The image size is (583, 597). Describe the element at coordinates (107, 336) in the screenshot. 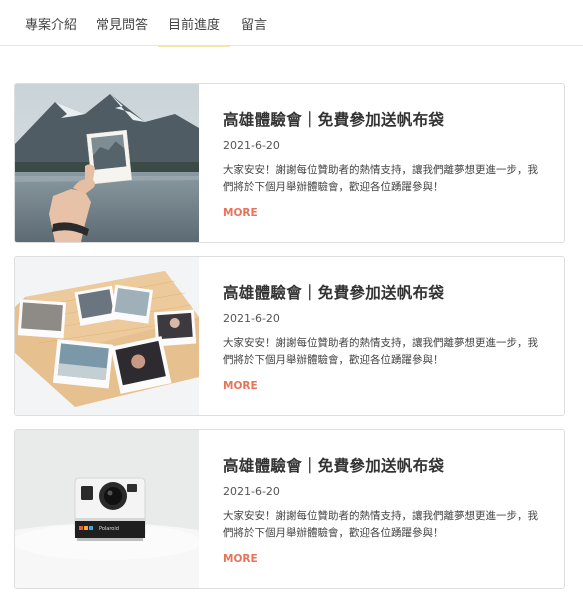

I see `post-image-scattered-photos` at that location.